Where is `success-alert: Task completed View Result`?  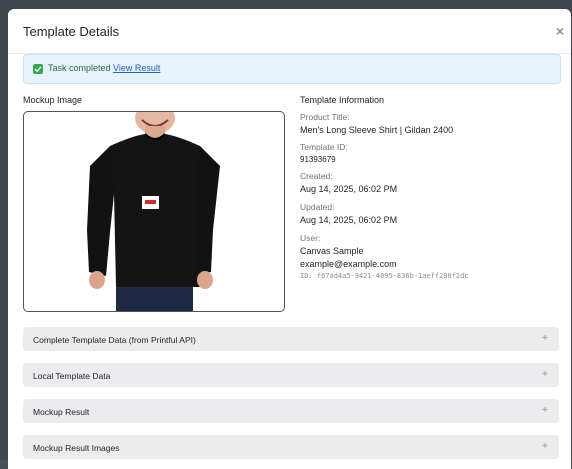
success-alert: Task completed View Result is located at coordinates (292, 69).